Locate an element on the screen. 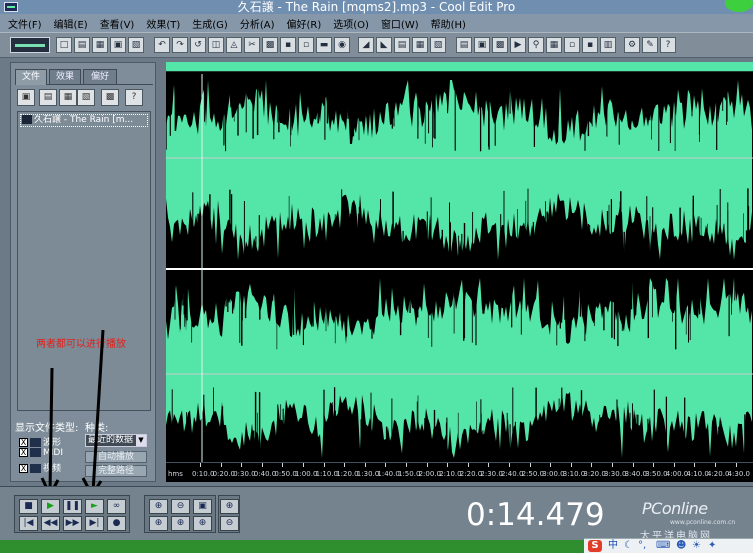  script-icon: ✎ is located at coordinates (650, 45).